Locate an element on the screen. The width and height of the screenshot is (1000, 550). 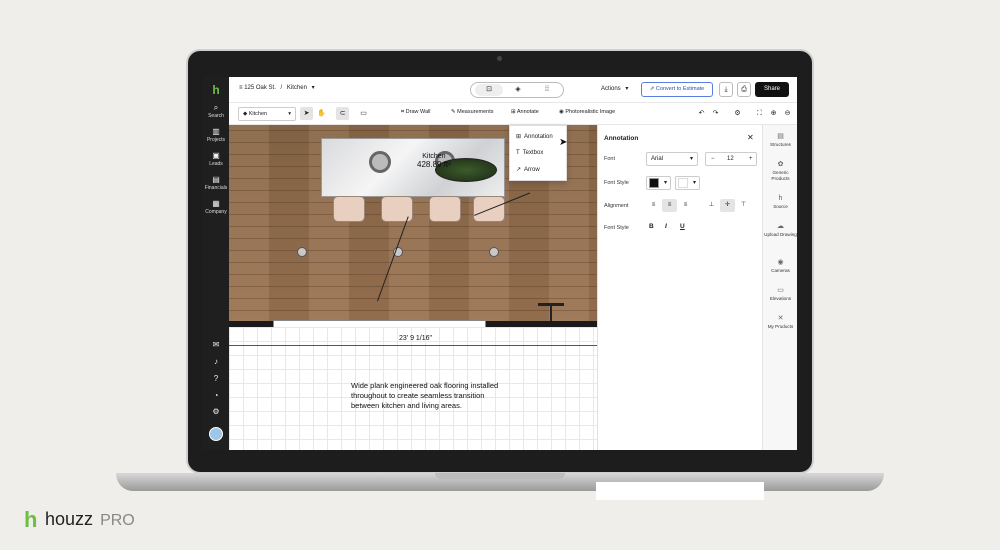
alignment-label: Alignment is located at coordinates (616, 206).